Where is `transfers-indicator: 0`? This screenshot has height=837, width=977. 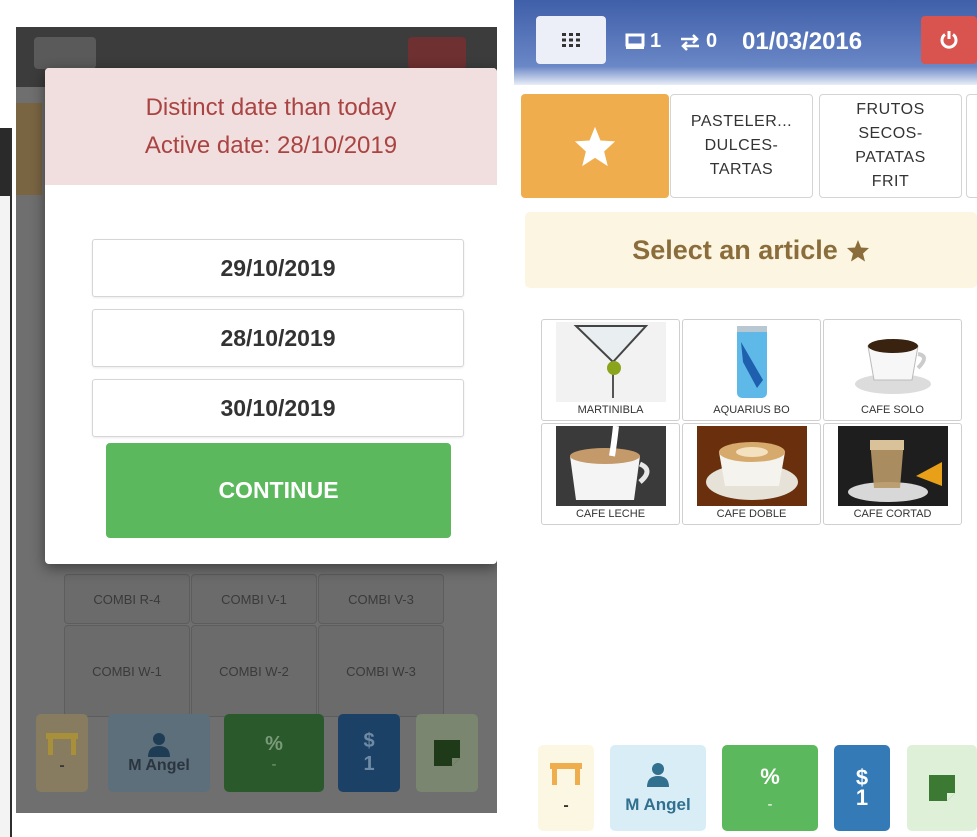
transfers-indicator: 0 is located at coordinates (698, 41).